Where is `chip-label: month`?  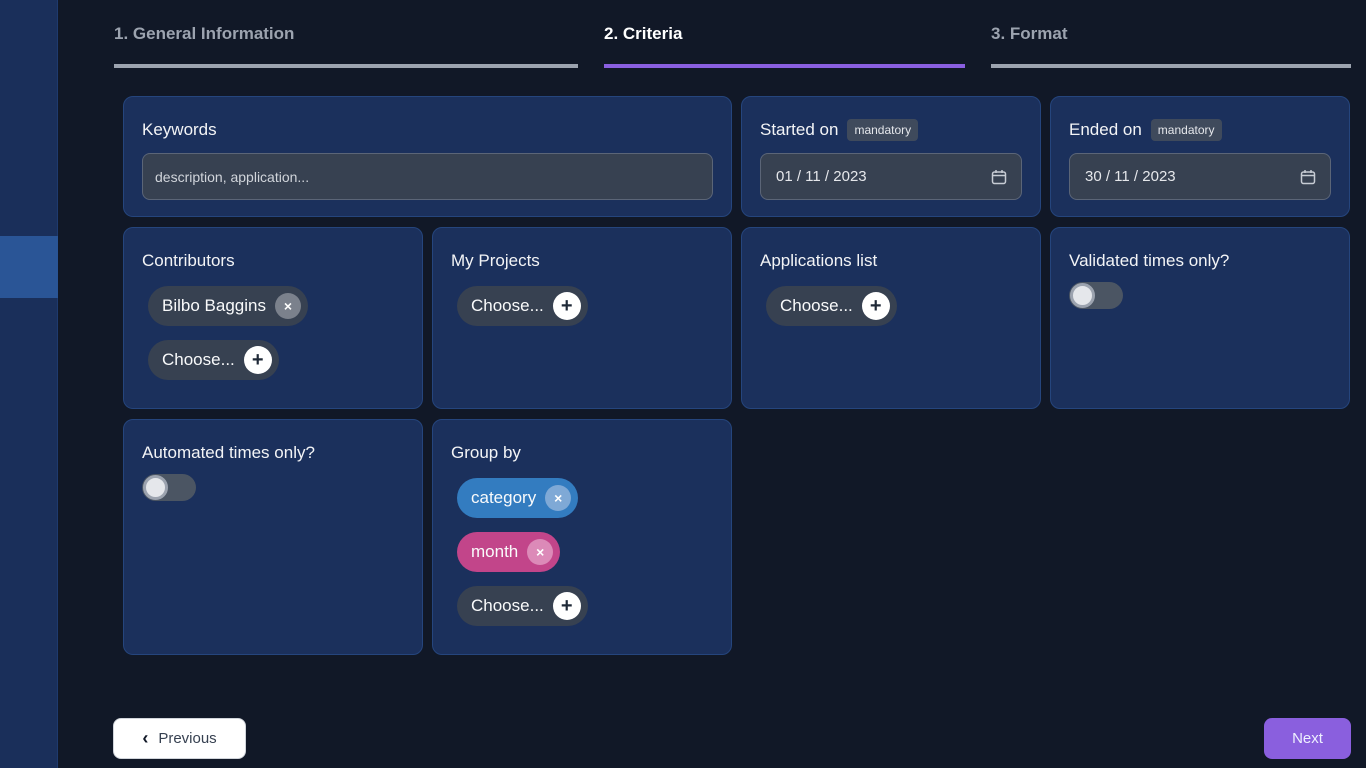
chip-label: month is located at coordinates (495, 551).